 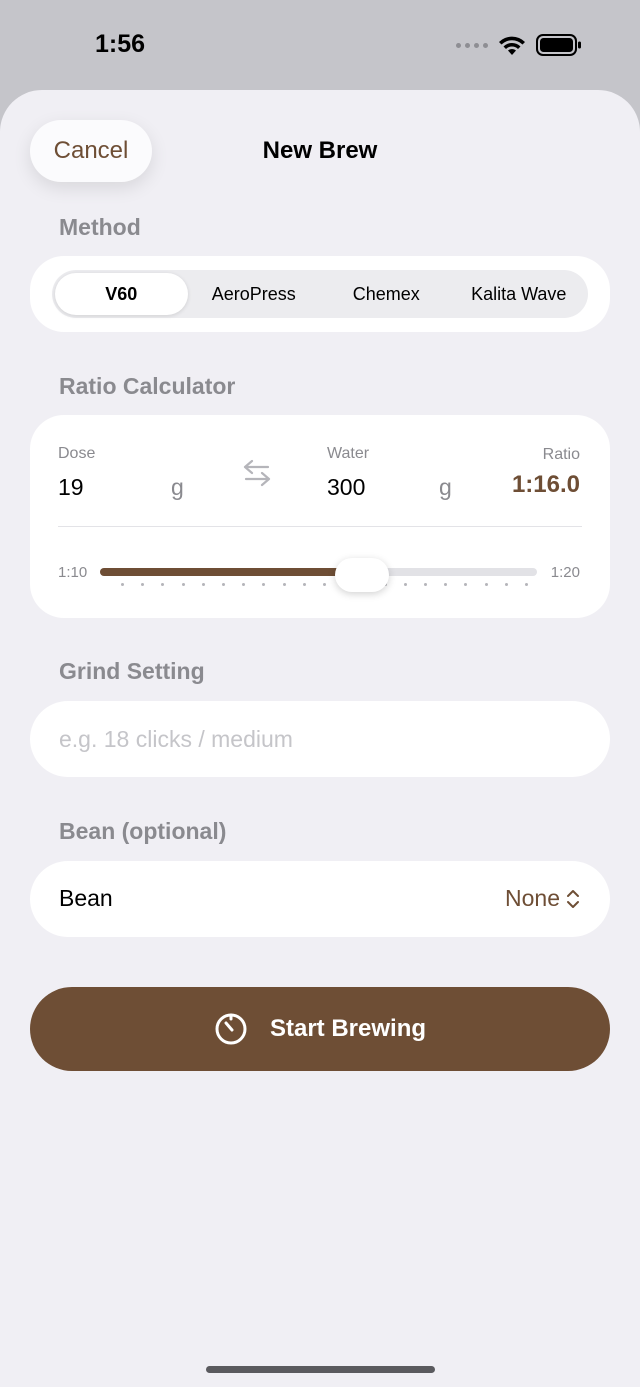 I want to click on dose-unit: g, so click(x=177, y=487).